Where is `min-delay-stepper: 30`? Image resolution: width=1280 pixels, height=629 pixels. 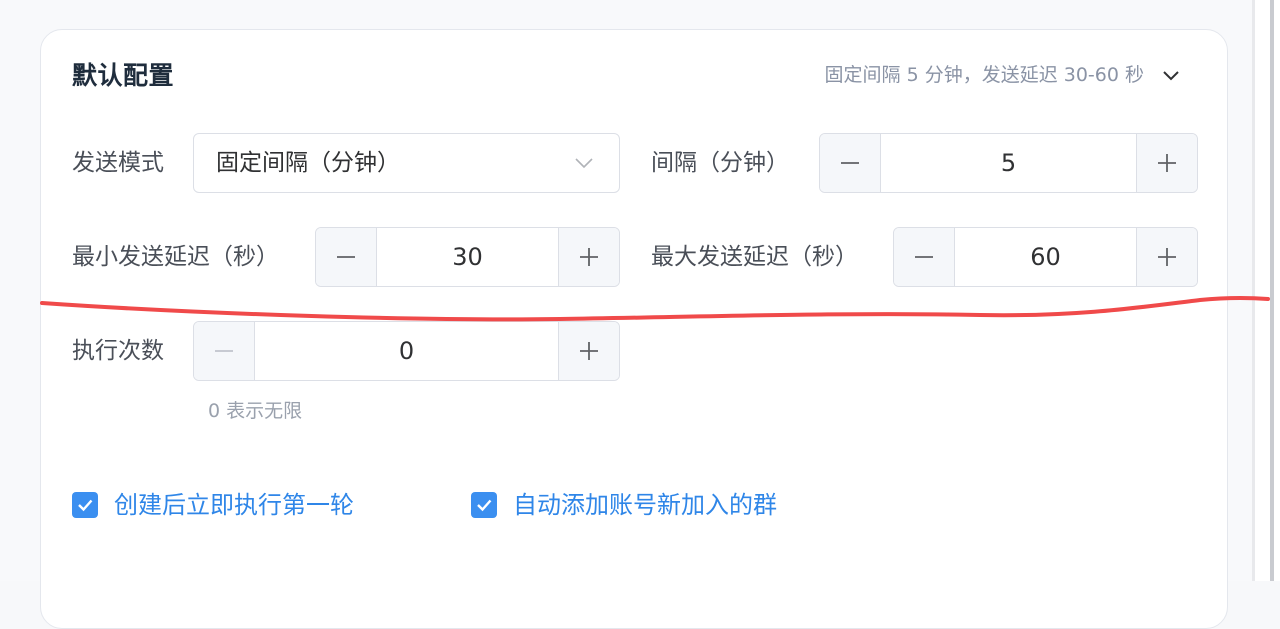 min-delay-stepper: 30 is located at coordinates (467, 257).